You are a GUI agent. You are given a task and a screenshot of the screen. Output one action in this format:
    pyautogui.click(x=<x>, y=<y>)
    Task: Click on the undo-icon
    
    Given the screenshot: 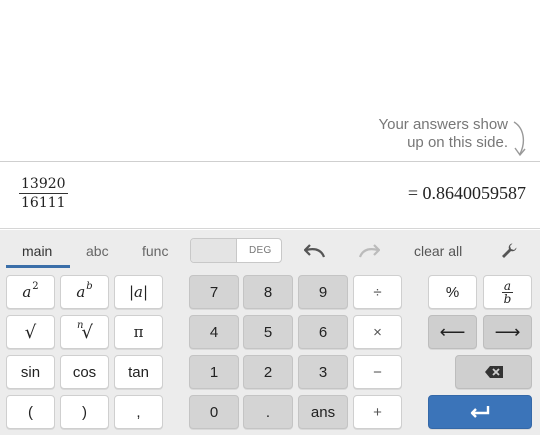 What is the action you would take?
    pyautogui.click(x=315, y=251)
    